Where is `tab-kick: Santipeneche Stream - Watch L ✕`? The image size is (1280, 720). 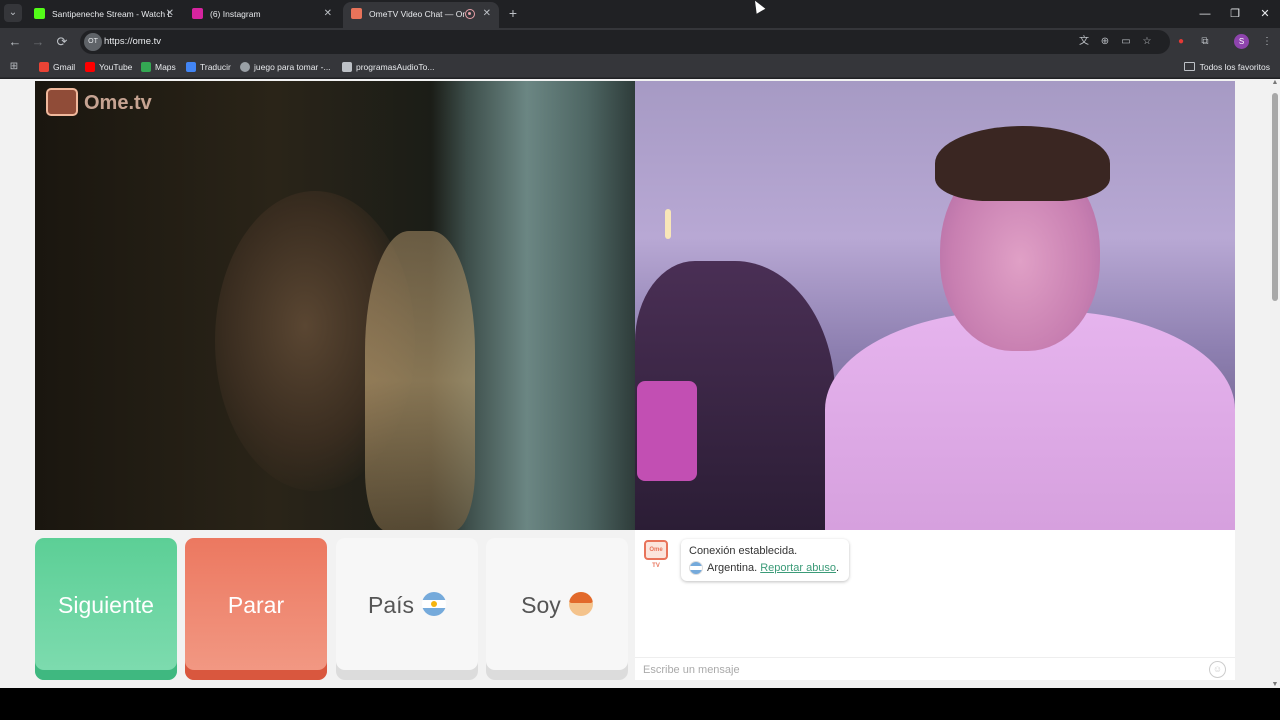 tab-kick: Santipeneche Stream - Watch L ✕ is located at coordinates (104, 14).